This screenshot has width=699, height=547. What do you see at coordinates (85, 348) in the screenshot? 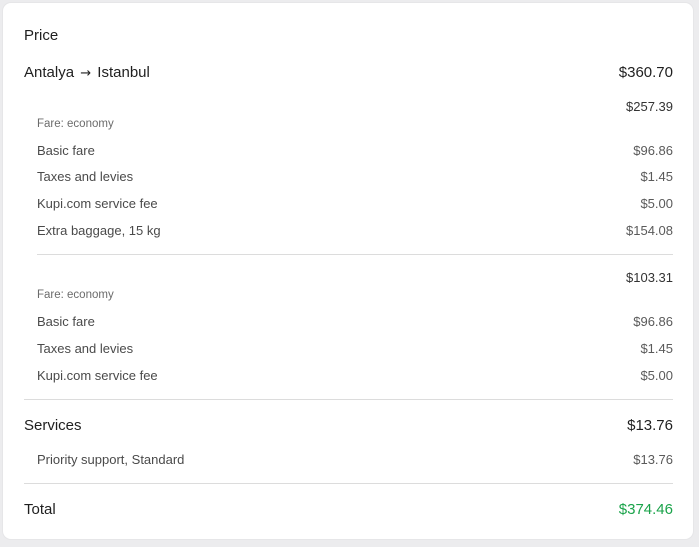
I see `segment-2-item-taxes: Taxes and levies` at bounding box center [85, 348].